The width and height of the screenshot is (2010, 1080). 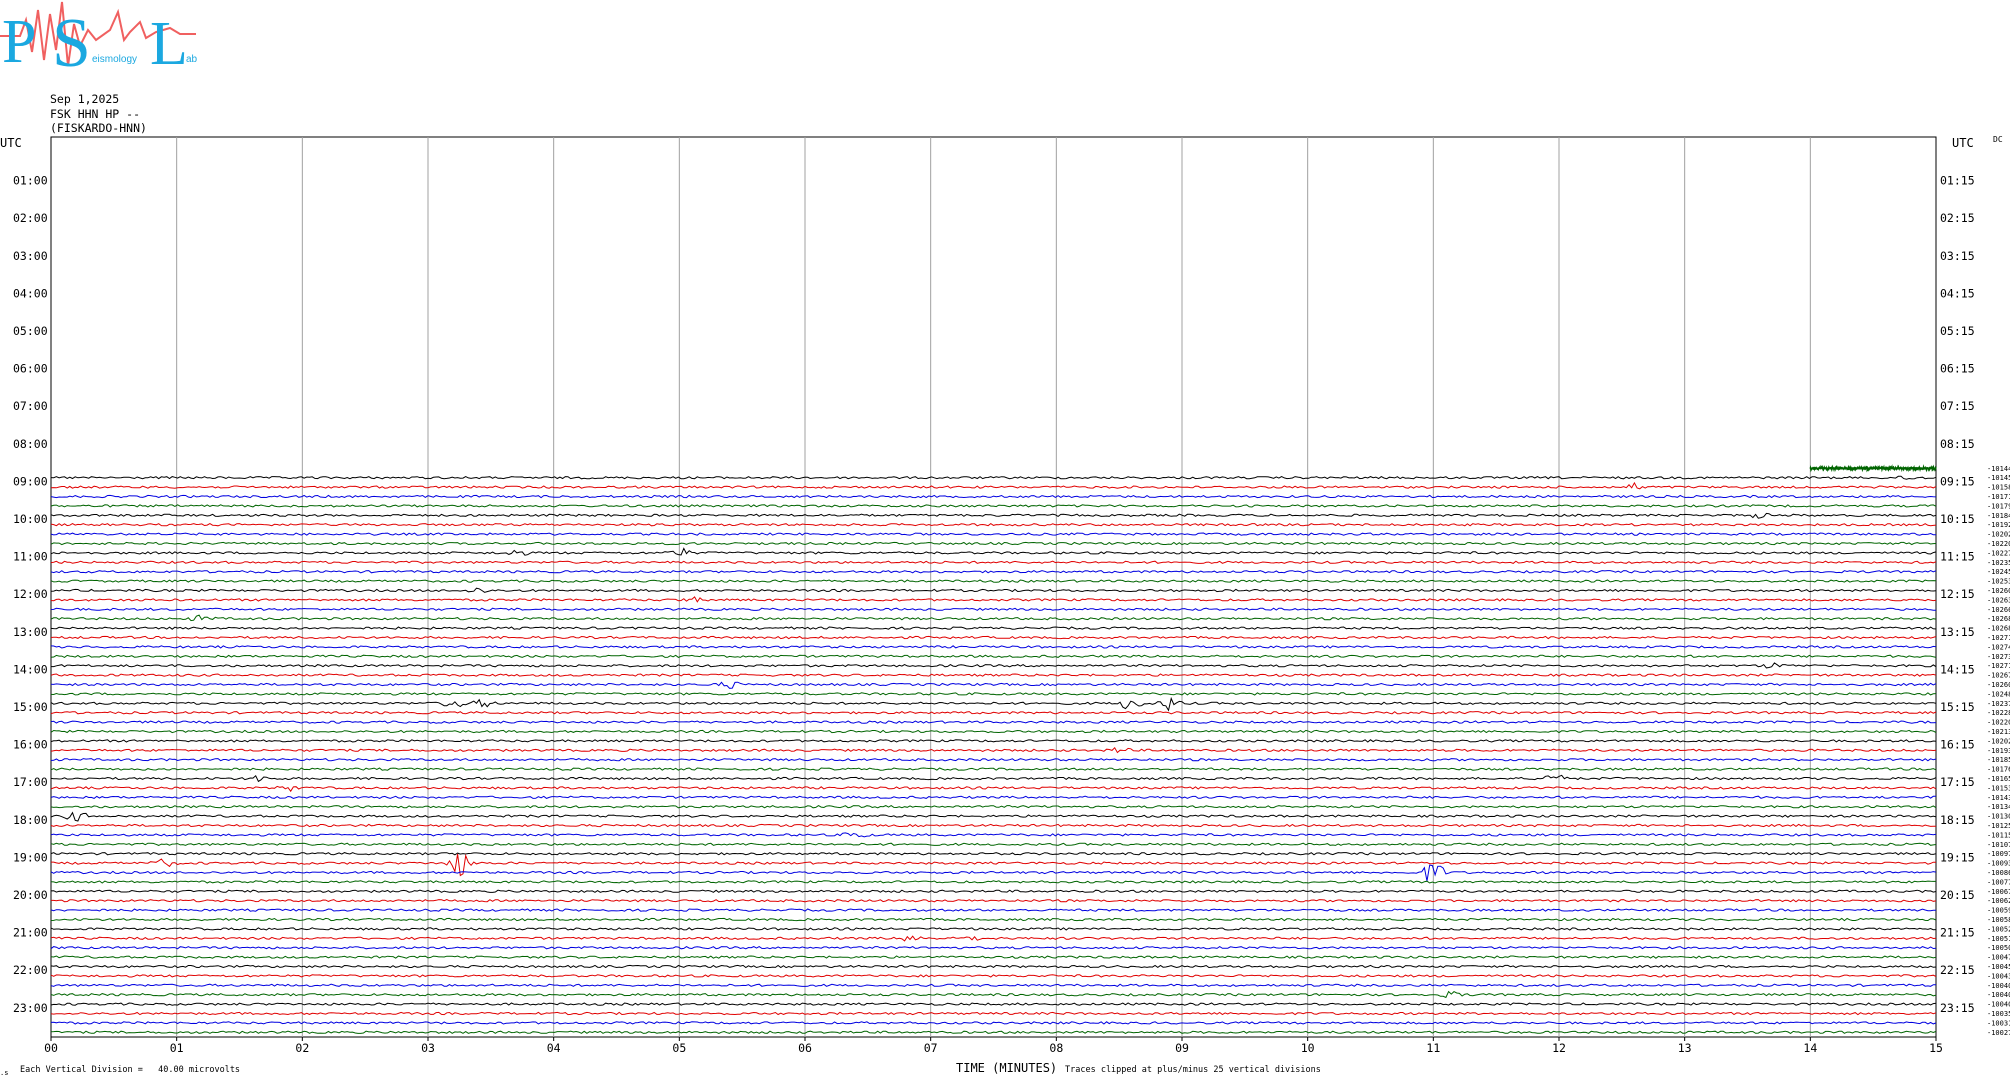 What do you see at coordinates (1998, 1023) in the screenshot?
I see `dc-offset-label: -10031` at bounding box center [1998, 1023].